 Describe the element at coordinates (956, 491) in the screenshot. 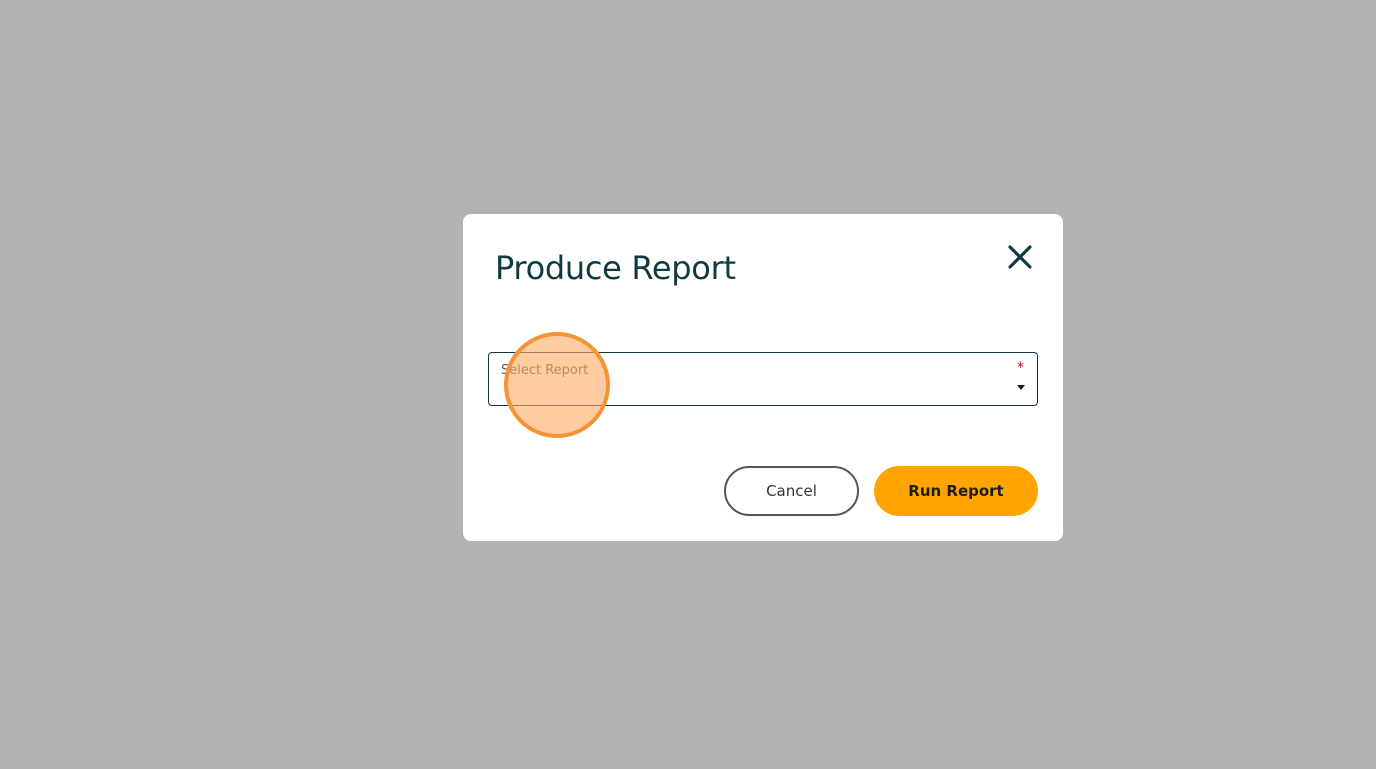

I see `run-report-button: Run Report` at that location.